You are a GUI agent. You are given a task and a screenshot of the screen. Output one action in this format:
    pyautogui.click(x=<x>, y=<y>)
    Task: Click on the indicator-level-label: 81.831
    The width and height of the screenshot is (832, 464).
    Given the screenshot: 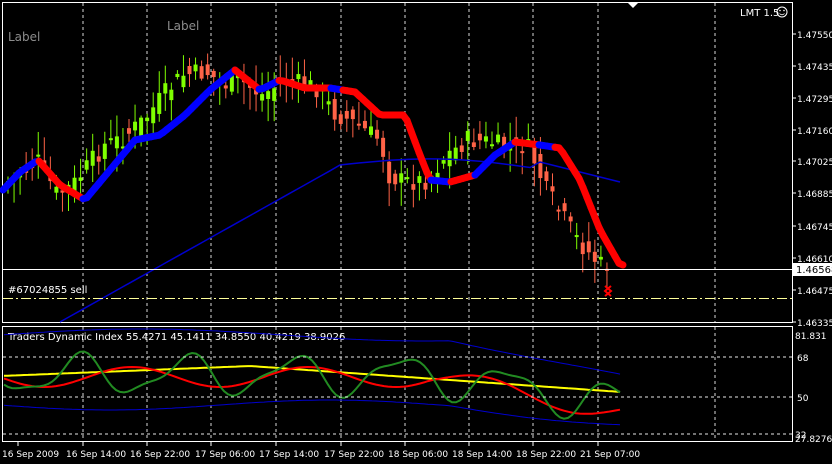 What is the action you would take?
    pyautogui.click(x=811, y=337)
    